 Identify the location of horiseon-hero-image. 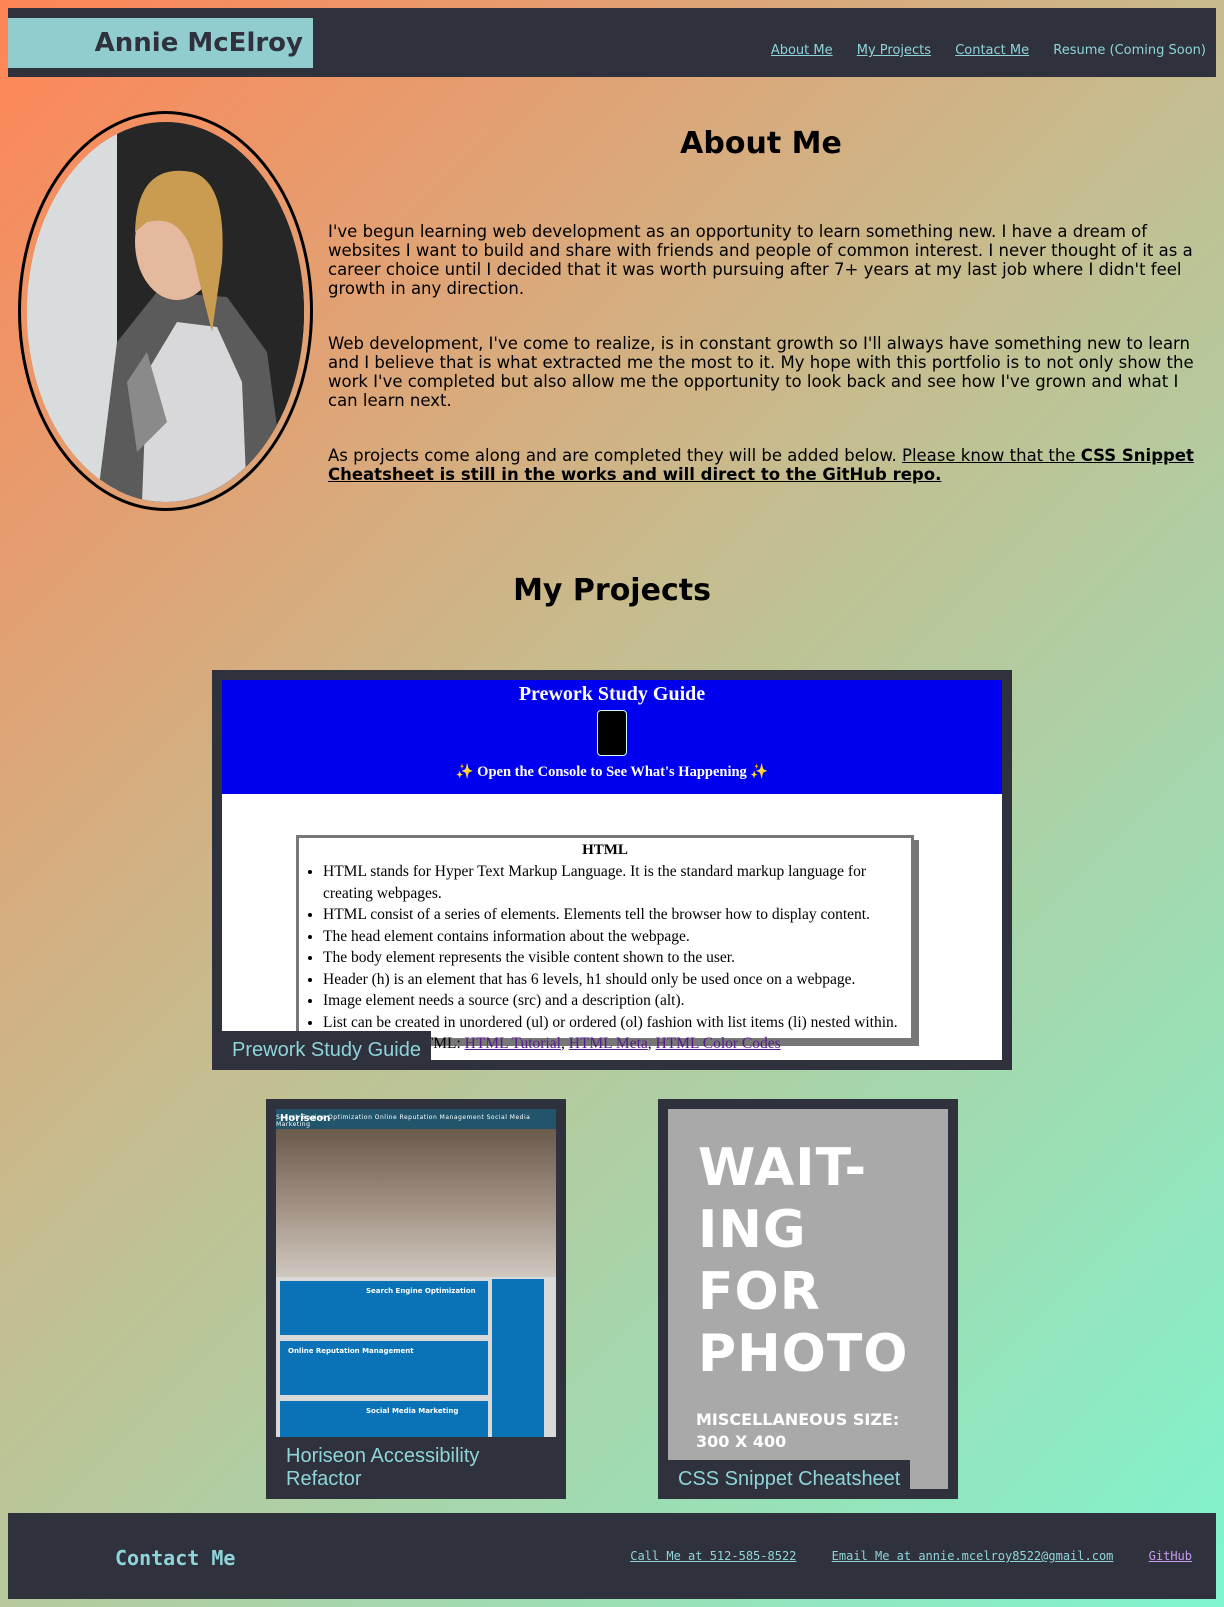
(416, 1203).